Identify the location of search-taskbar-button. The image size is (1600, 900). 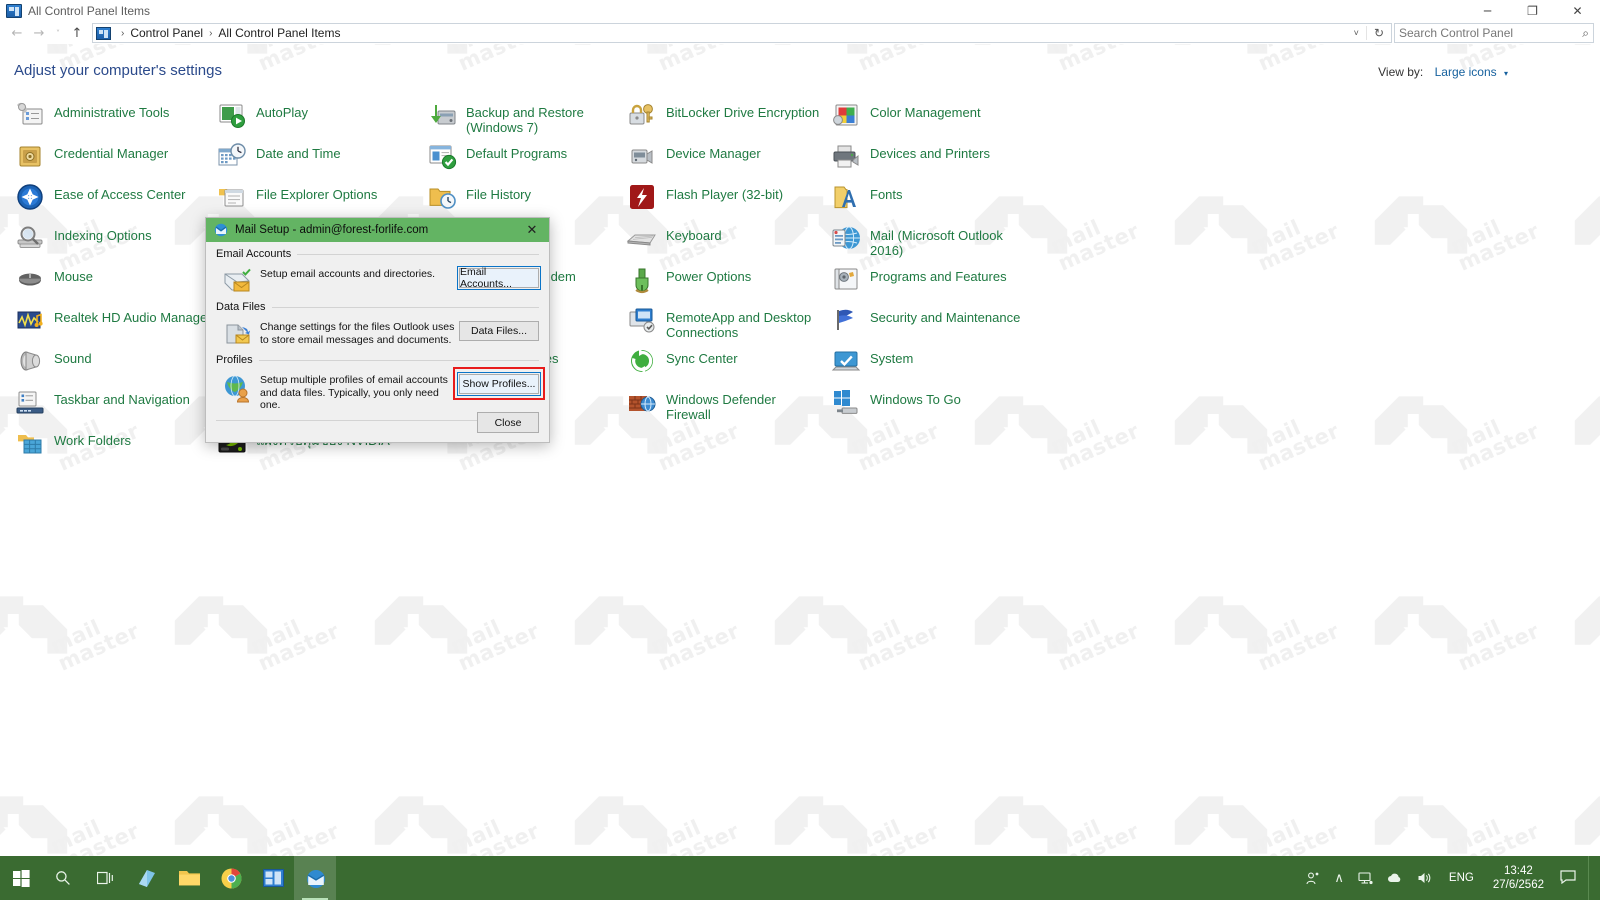
(63, 878).